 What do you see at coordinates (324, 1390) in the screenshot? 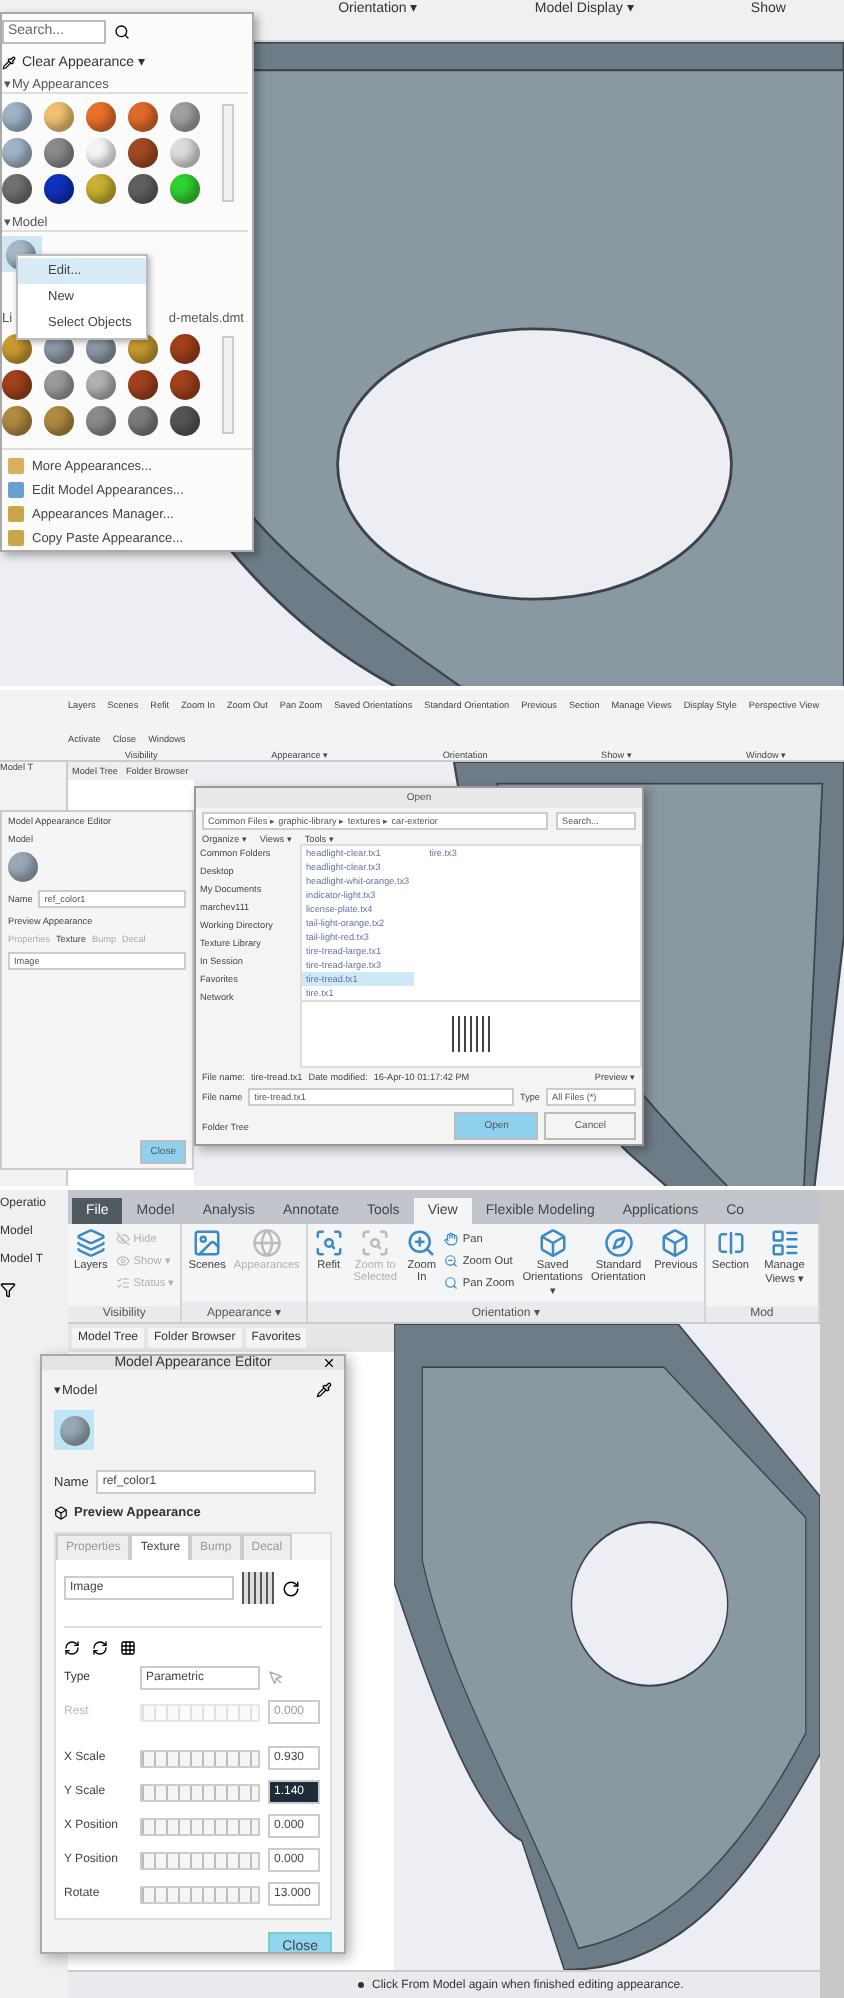
I see `pipette-icon` at bounding box center [324, 1390].